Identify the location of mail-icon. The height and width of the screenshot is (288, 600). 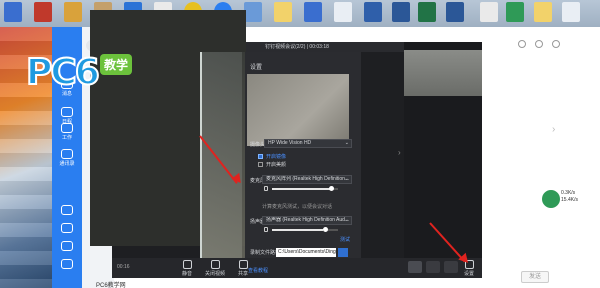
(67, 246).